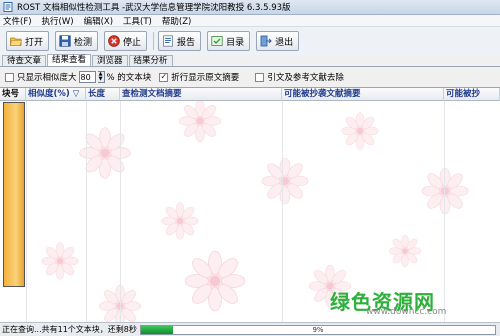 This screenshot has height=336, width=500. I want to click on report-button: 报告, so click(180, 41).